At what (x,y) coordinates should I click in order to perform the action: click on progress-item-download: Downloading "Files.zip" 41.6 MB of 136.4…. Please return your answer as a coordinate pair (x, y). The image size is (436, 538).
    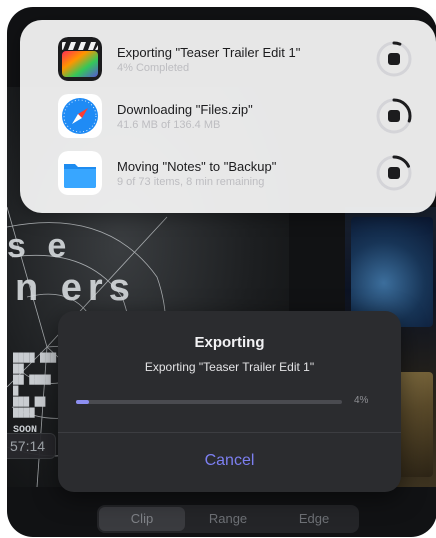
    Looking at the image, I should click on (228, 116).